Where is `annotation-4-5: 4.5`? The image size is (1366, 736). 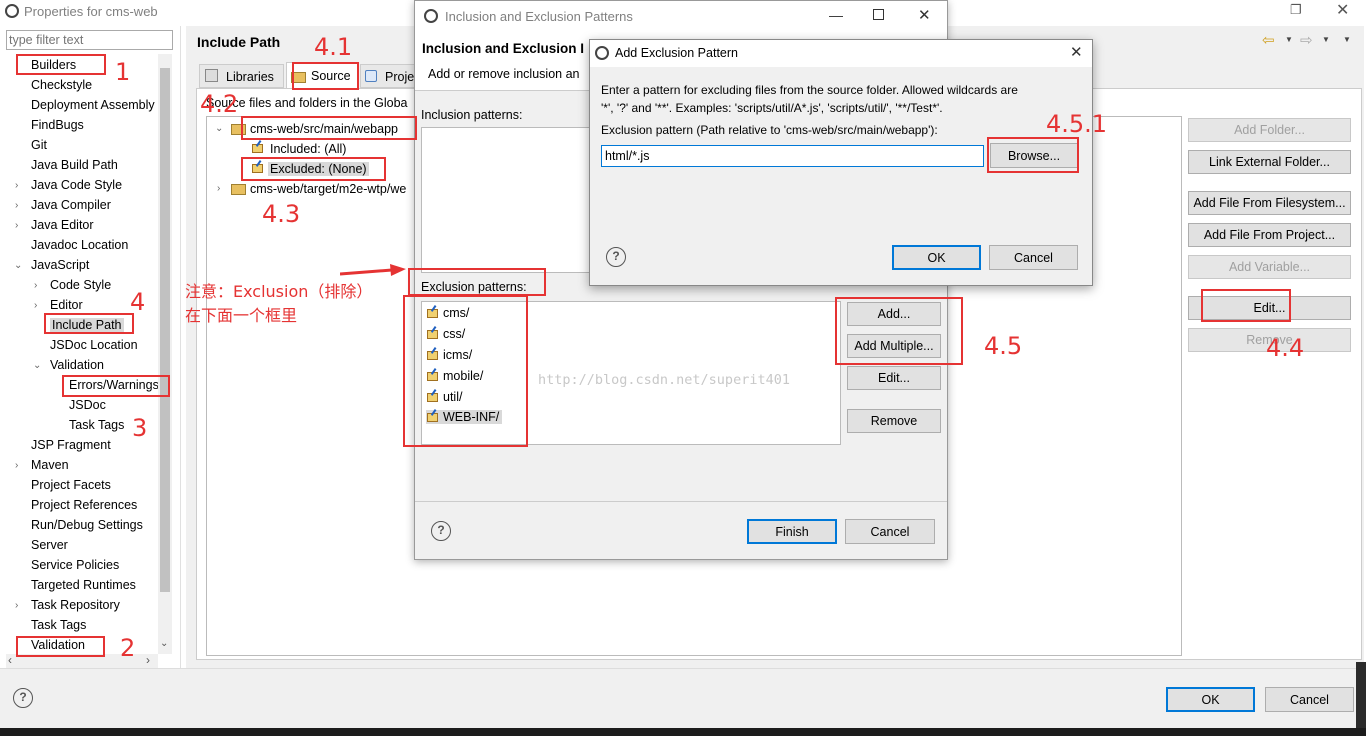
annotation-4-5: 4.5 is located at coordinates (1003, 346).